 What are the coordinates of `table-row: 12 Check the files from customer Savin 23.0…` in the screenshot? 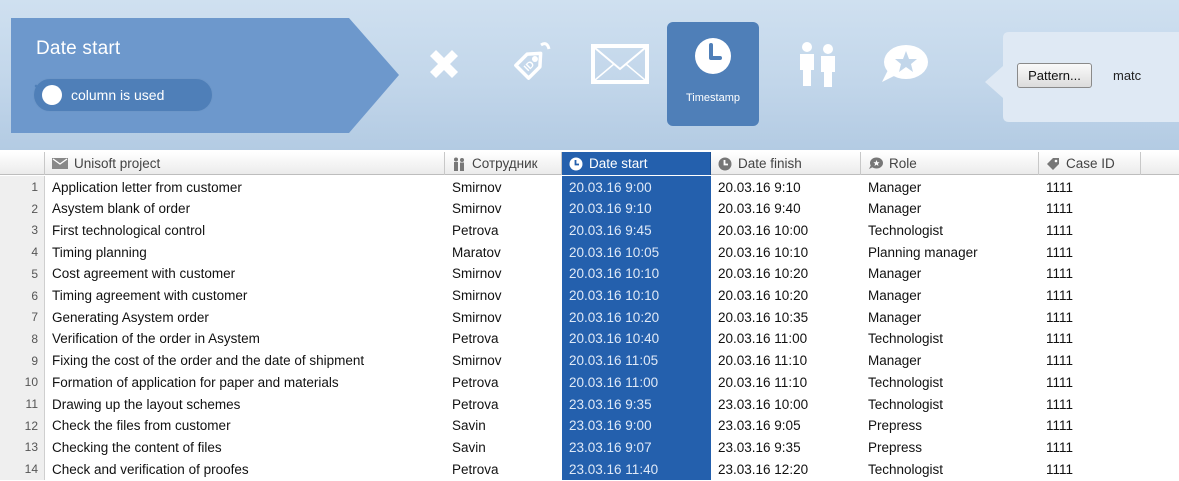 It's located at (589, 425).